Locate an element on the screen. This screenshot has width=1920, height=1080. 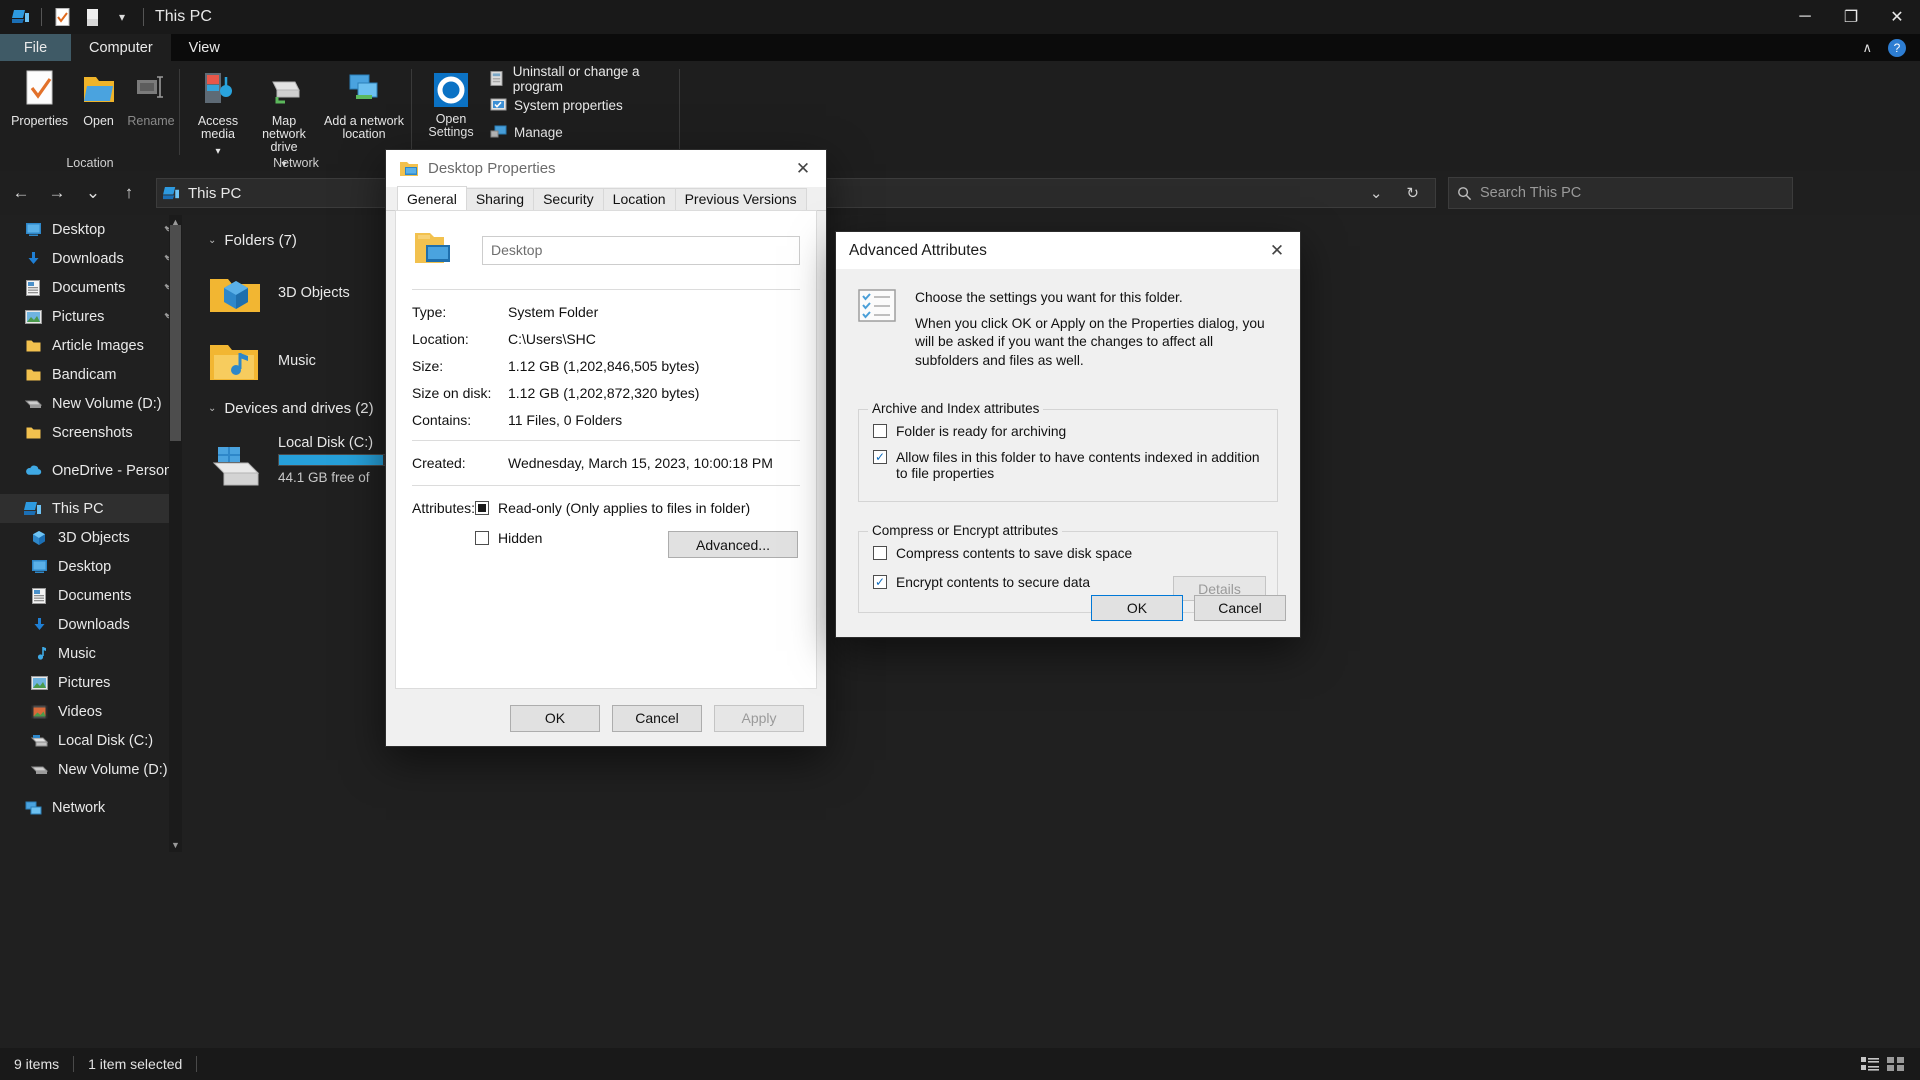
properties-button: Properties is located at coordinates (39, 94).